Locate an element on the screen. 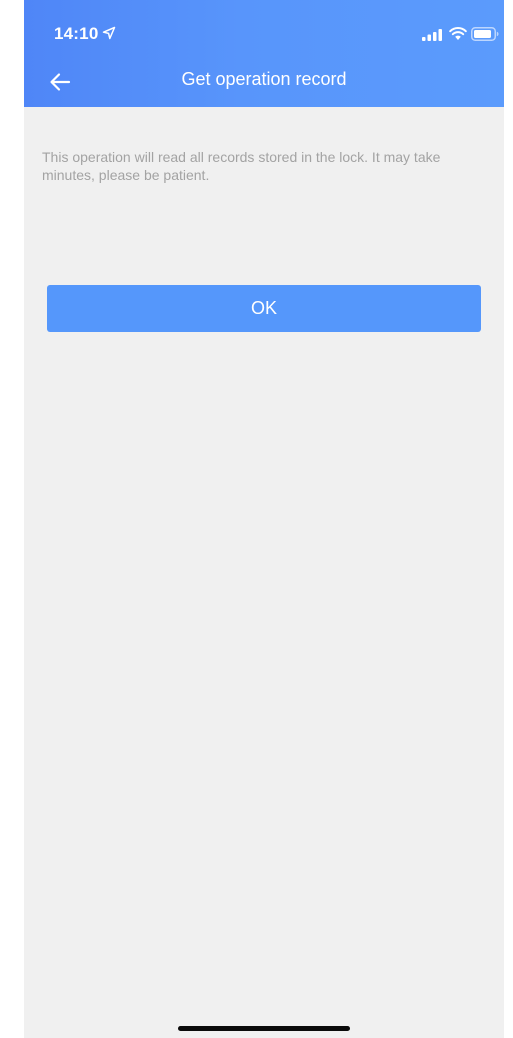 Image resolution: width=513 pixels, height=1038 pixels. status-bar: 14:10 is located at coordinates (264, 28).